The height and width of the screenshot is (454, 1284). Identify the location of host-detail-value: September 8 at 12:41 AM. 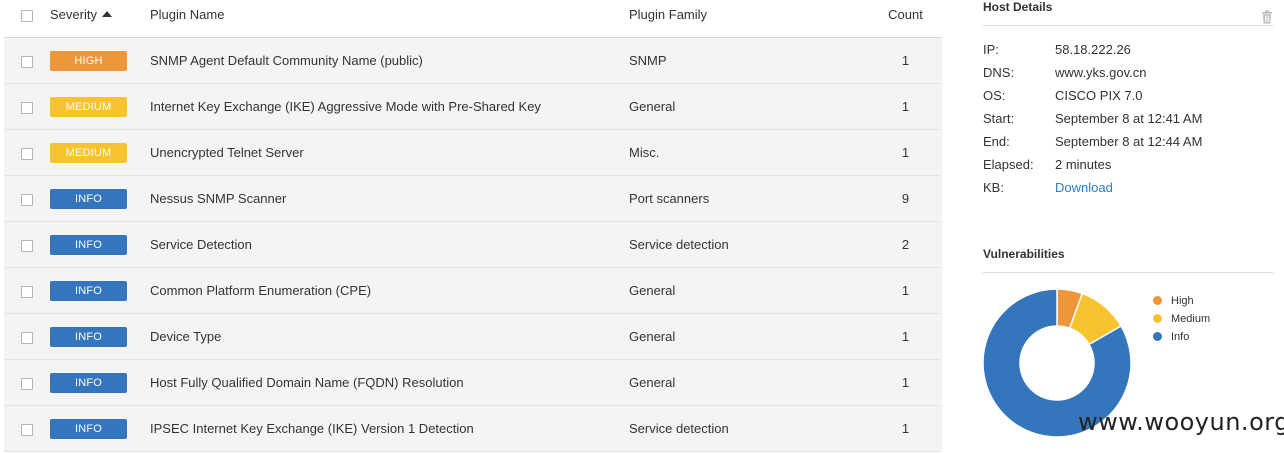
(1129, 118).